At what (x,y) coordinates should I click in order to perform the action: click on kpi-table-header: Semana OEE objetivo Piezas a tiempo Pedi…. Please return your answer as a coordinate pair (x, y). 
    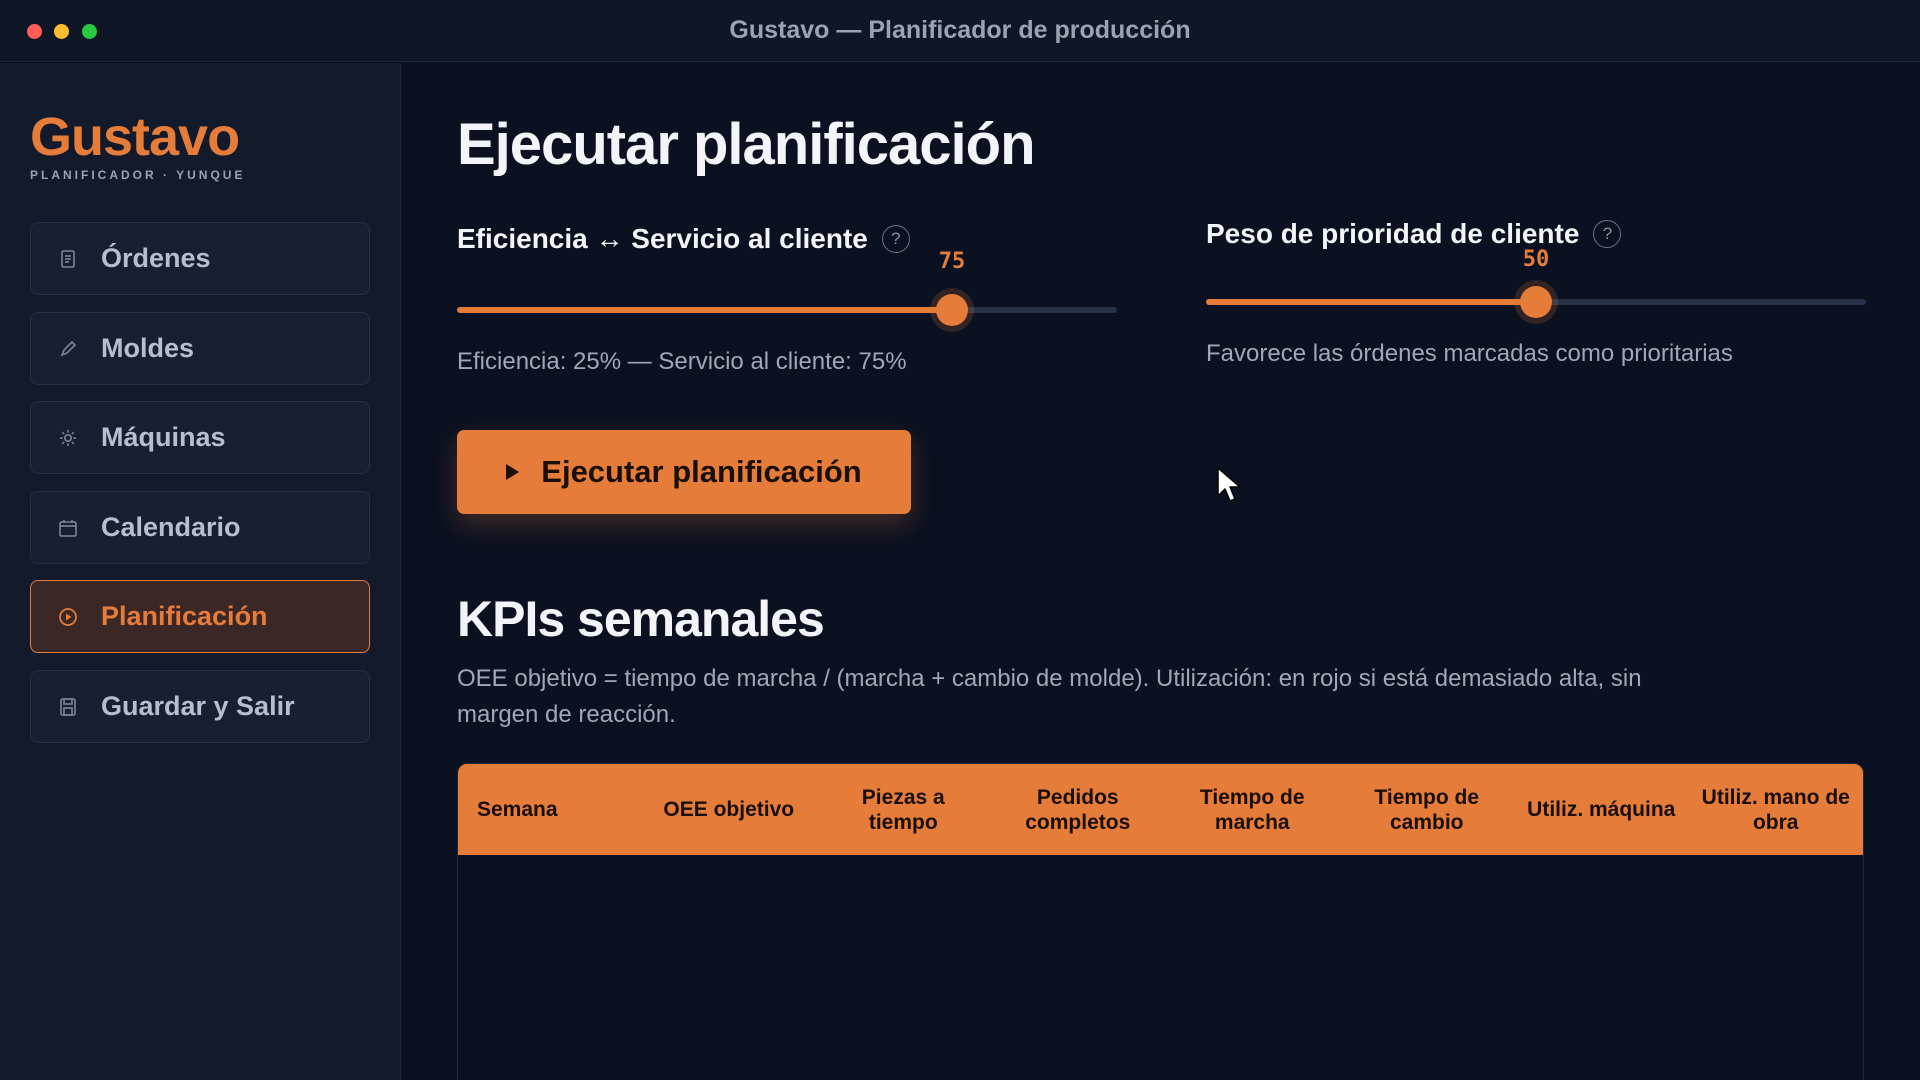
    Looking at the image, I should click on (1160, 809).